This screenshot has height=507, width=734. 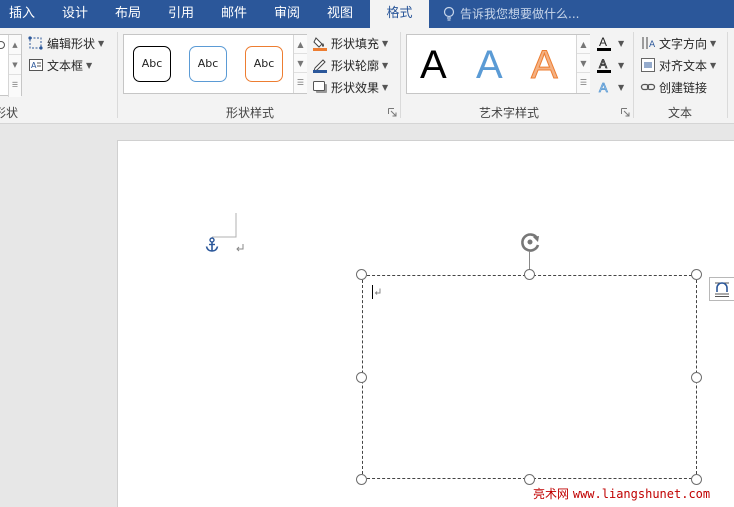 I want to click on layout-options-button, so click(x=721, y=289).